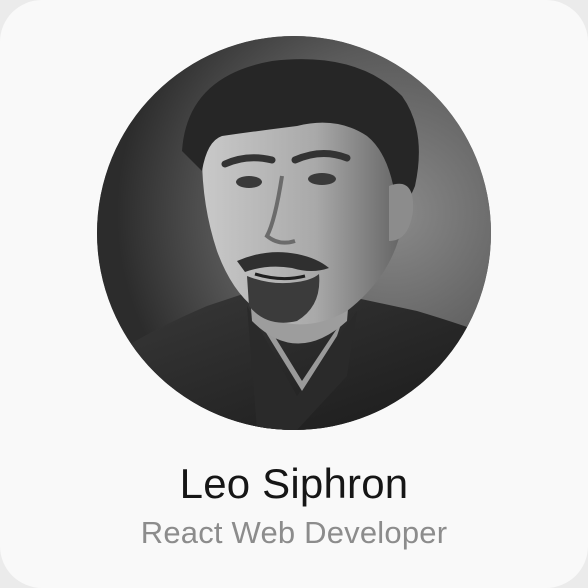 This screenshot has width=588, height=588. Describe the element at coordinates (294, 532) in the screenshot. I see `profile-role: React Web Developer` at that location.